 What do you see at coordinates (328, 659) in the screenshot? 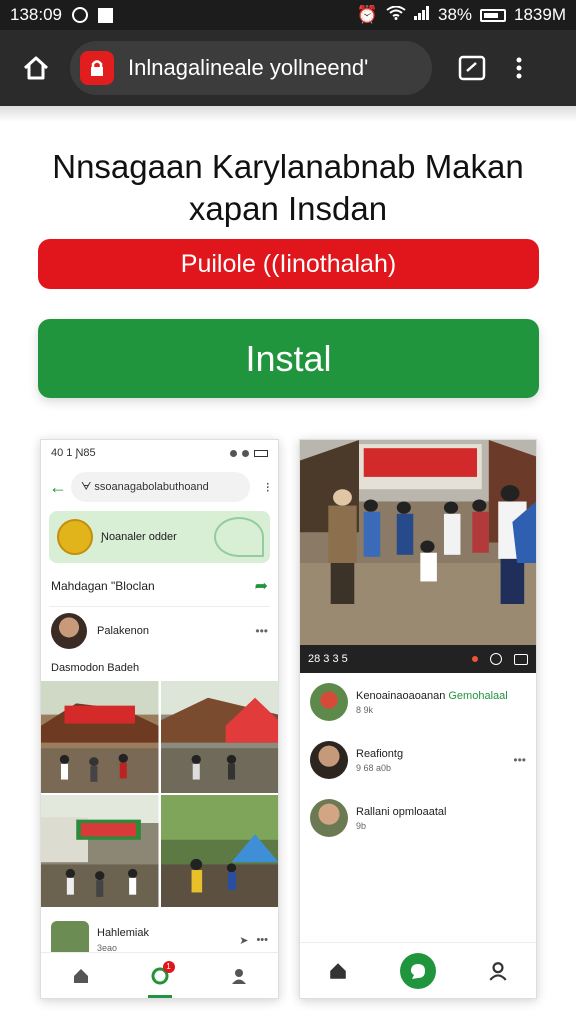
I see `video-time: 28 3 3 5` at bounding box center [328, 659].